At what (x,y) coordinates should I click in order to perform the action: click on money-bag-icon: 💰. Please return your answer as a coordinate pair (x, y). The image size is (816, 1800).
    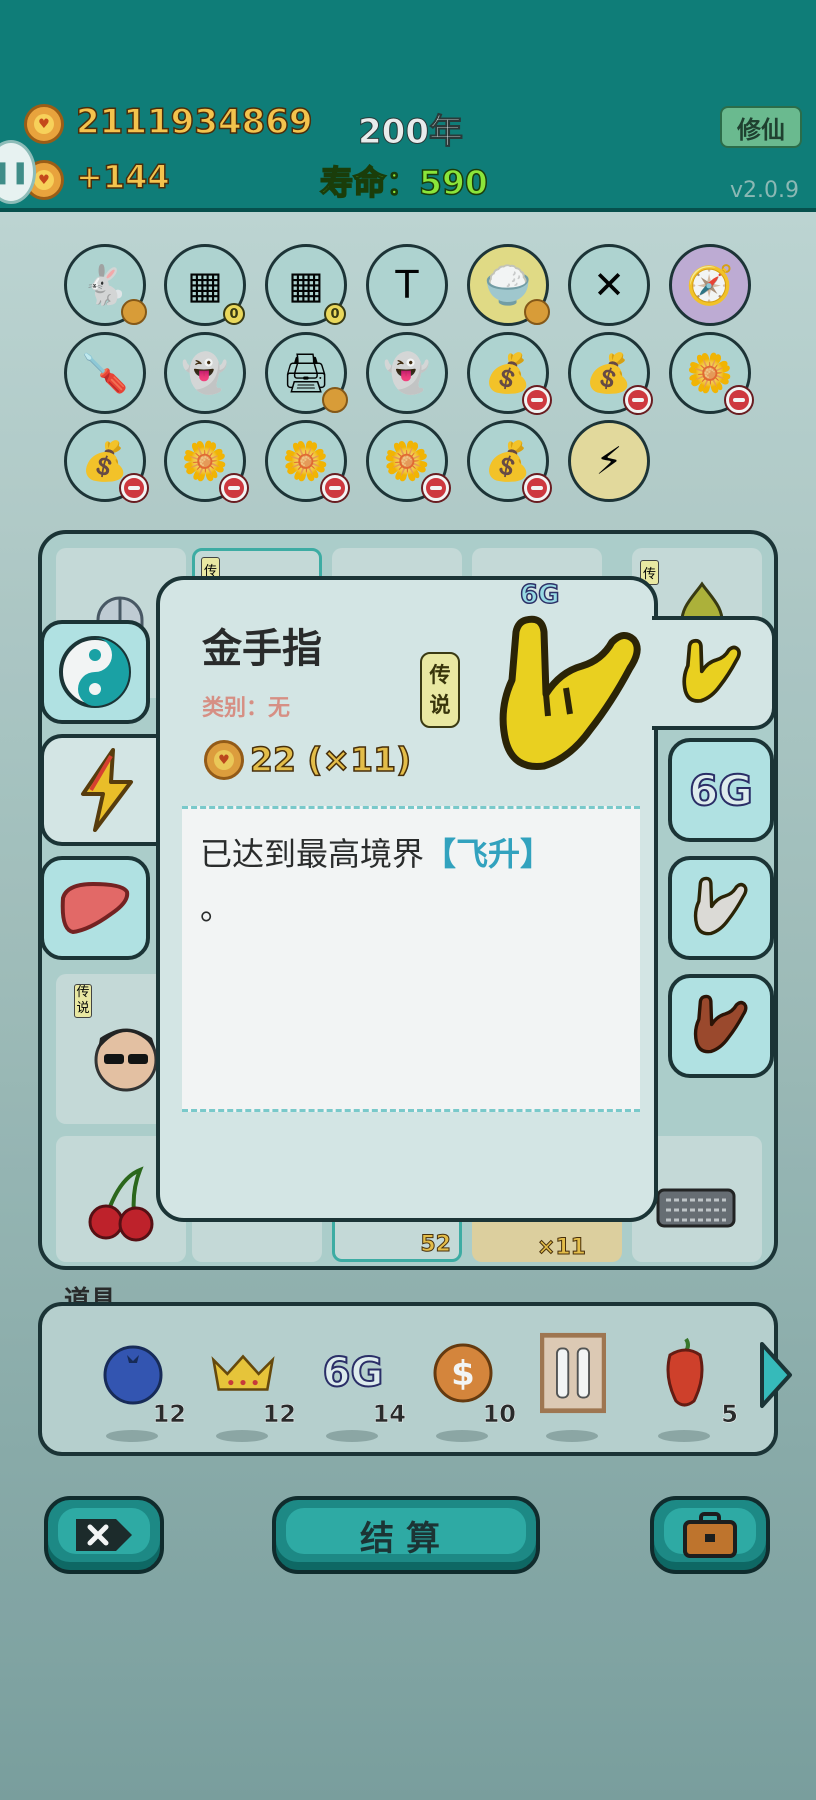
    Looking at the image, I should click on (105, 461).